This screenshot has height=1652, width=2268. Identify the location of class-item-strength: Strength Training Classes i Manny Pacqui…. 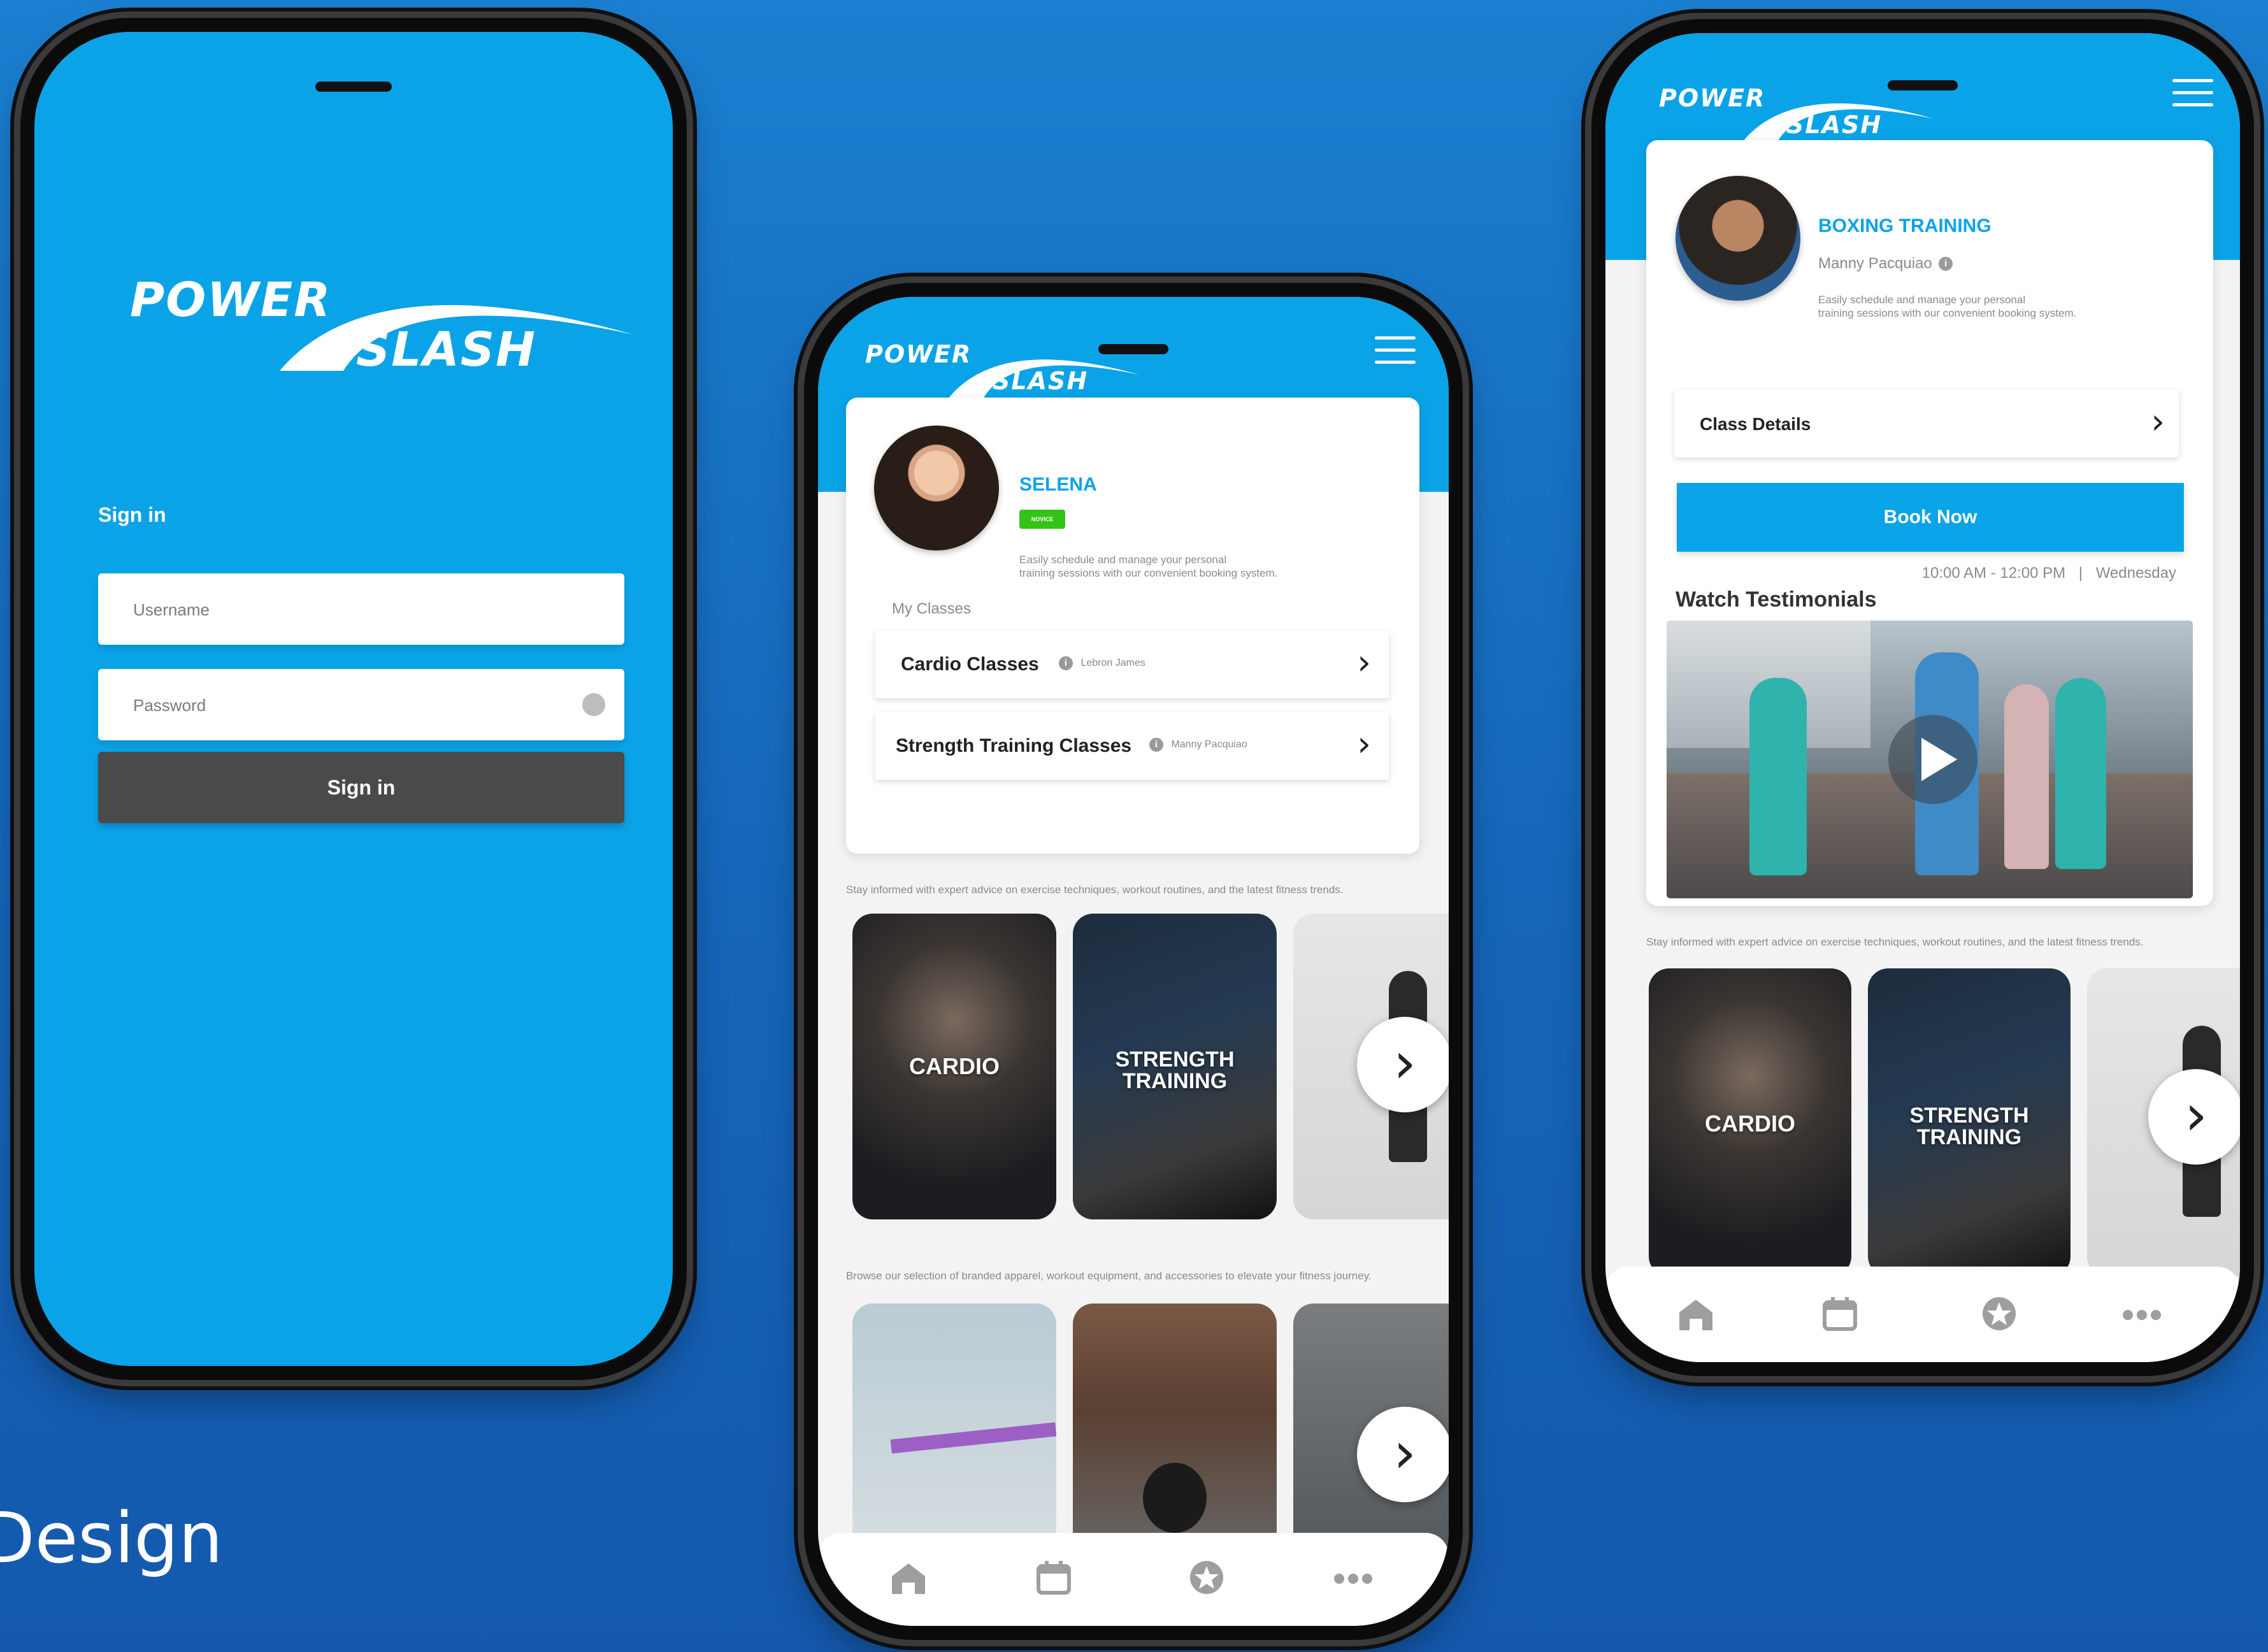
(1132, 746).